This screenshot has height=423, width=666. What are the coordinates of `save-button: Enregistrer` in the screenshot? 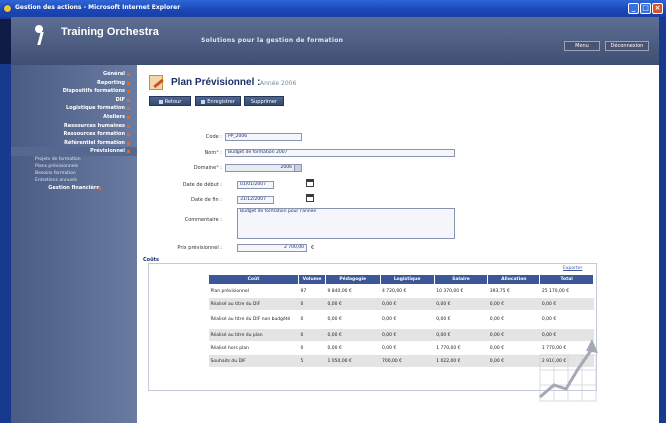 It's located at (218, 101).